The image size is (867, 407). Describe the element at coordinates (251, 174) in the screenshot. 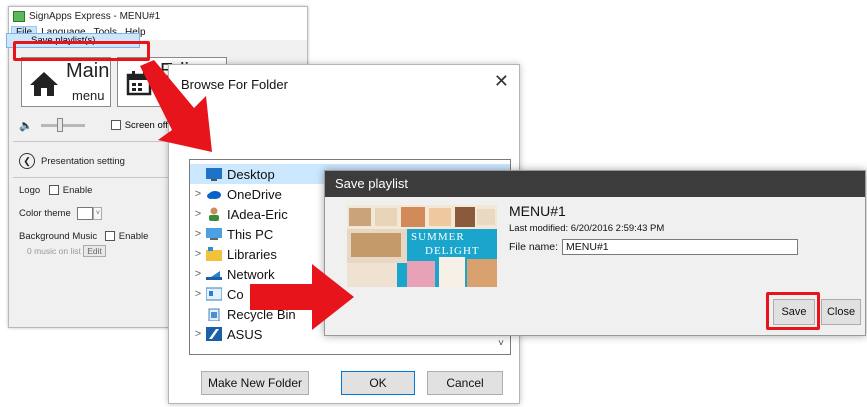

I see `tree-item-label: Desktop` at that location.